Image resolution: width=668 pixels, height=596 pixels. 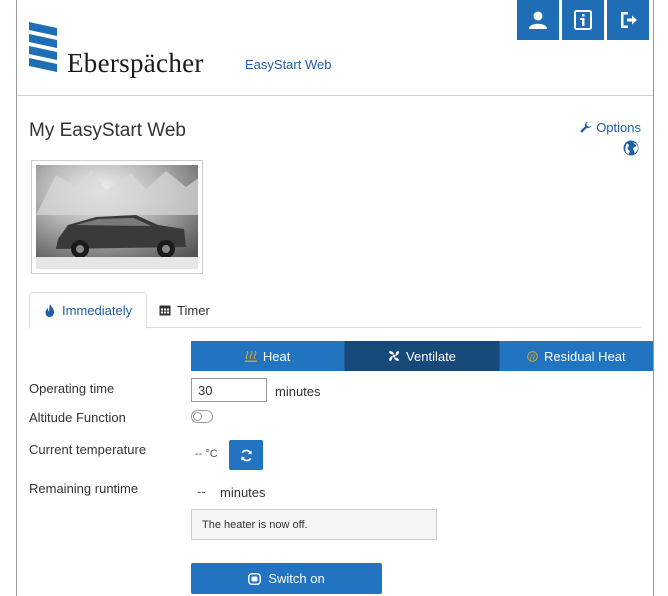 I want to click on tab-timer: Timer, so click(x=184, y=310).